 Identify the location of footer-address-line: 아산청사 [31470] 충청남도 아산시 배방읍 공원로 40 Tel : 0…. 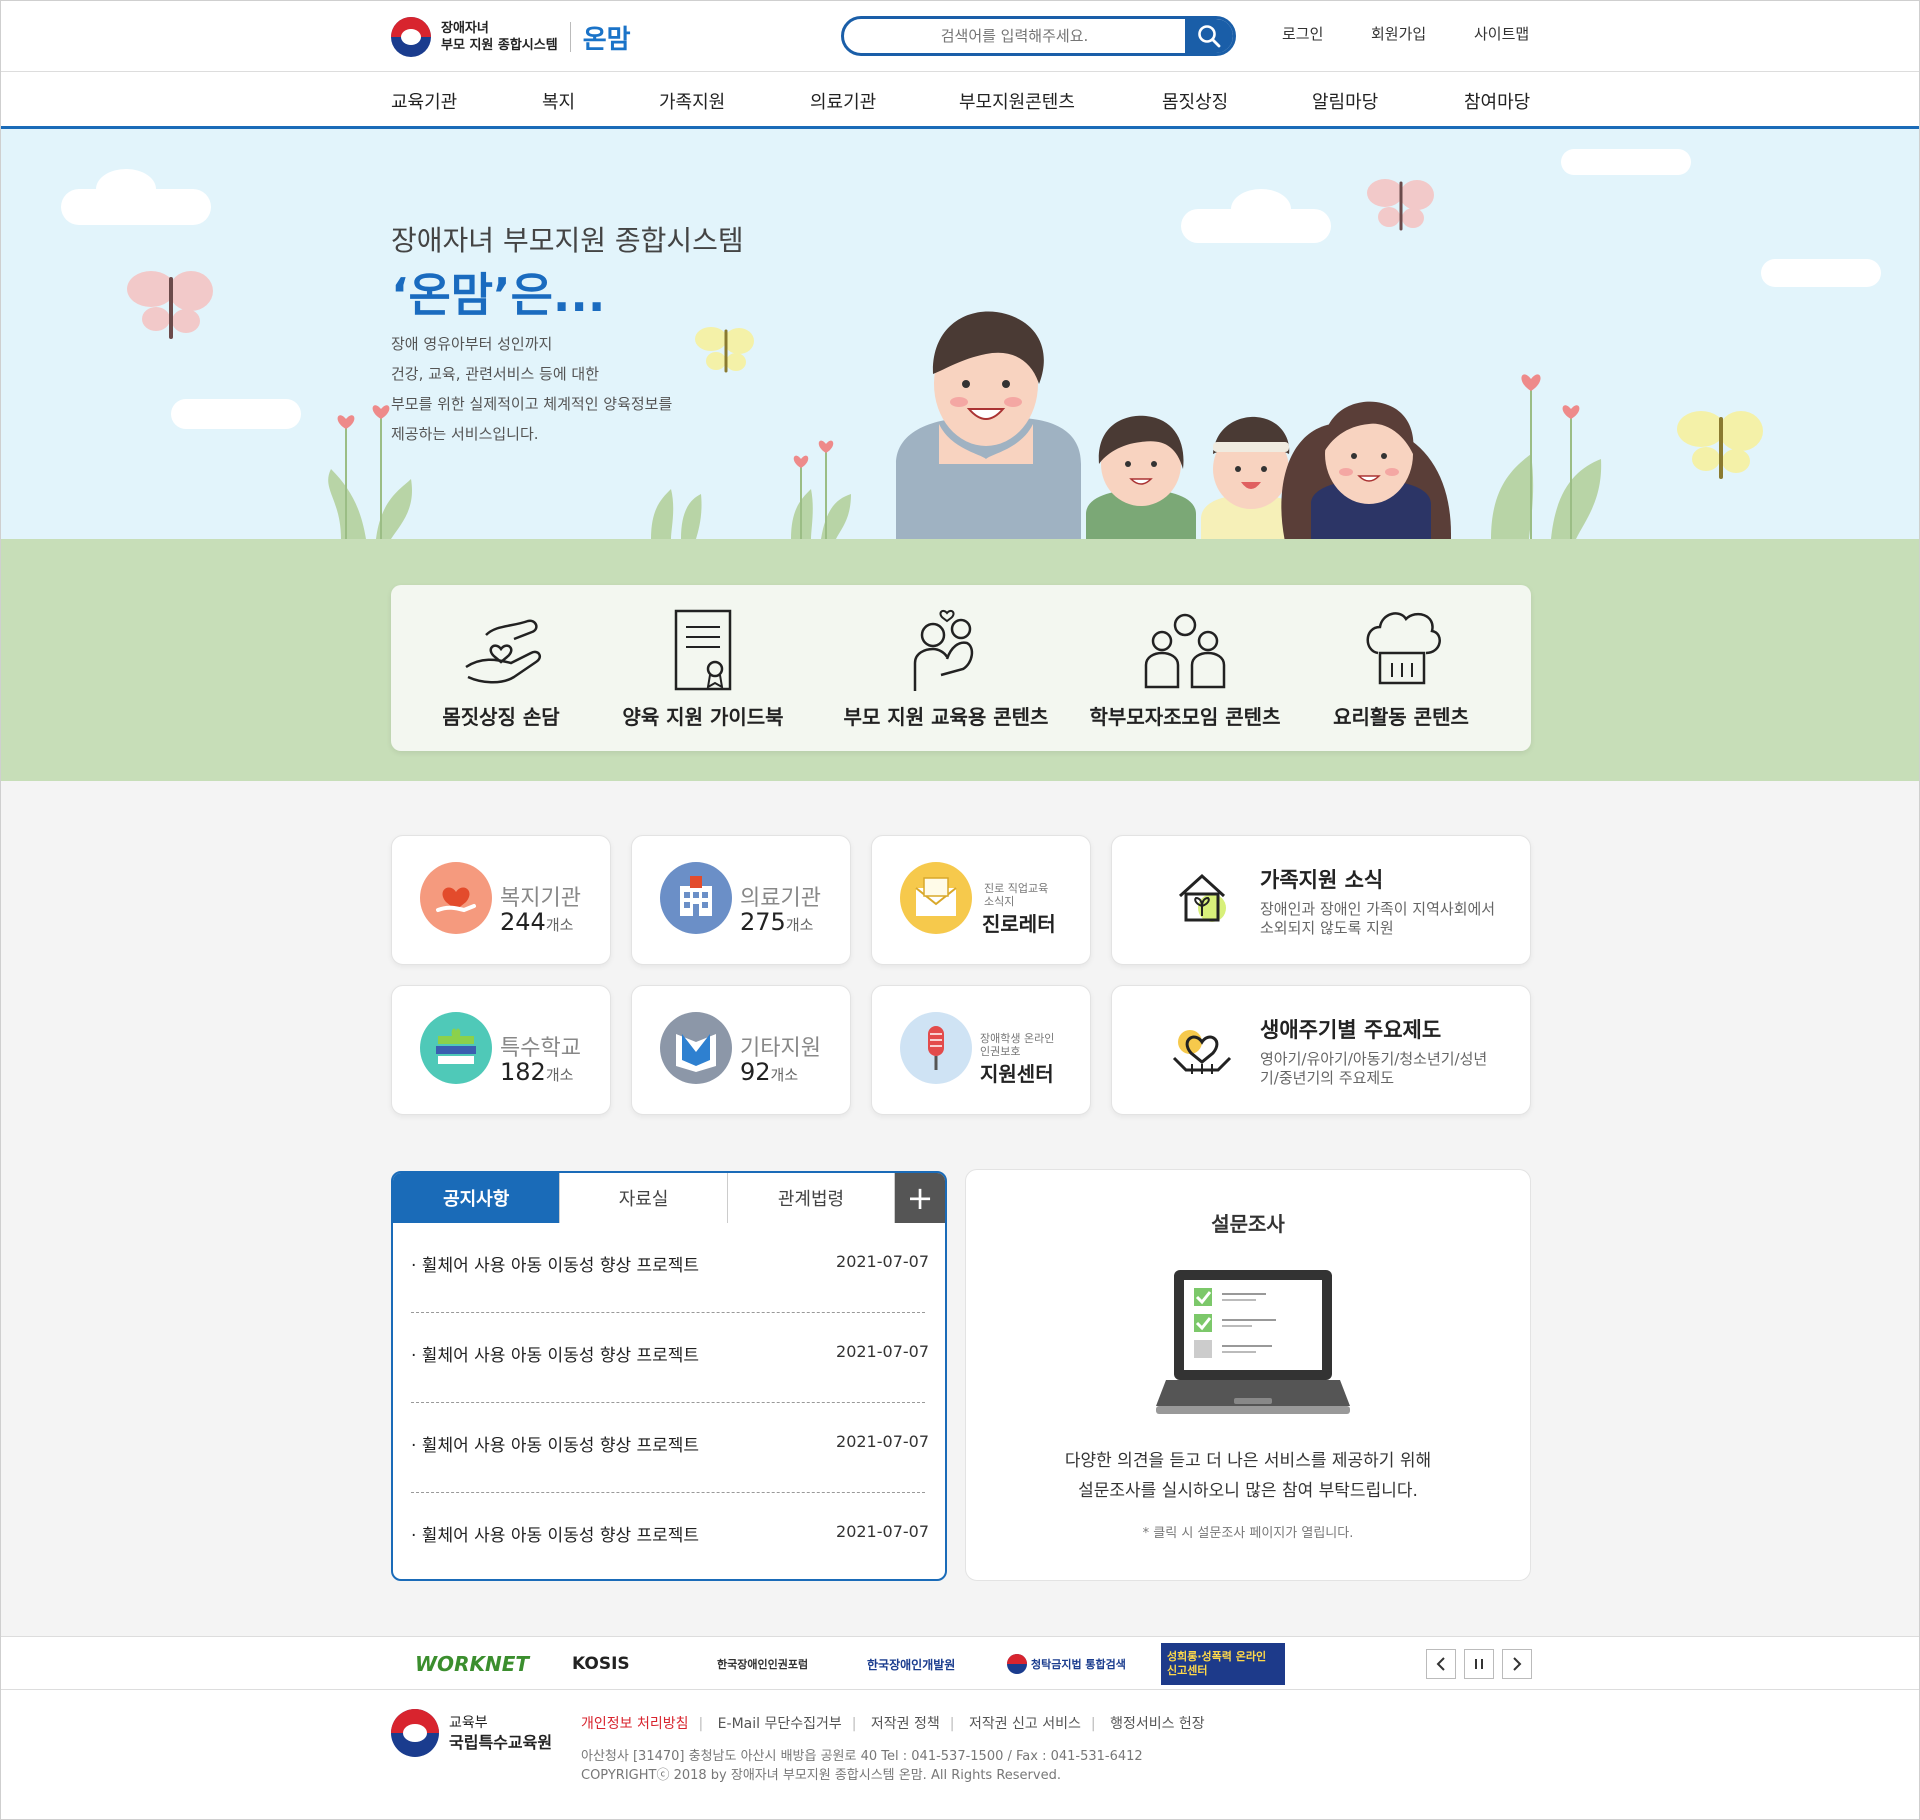
(862, 1756).